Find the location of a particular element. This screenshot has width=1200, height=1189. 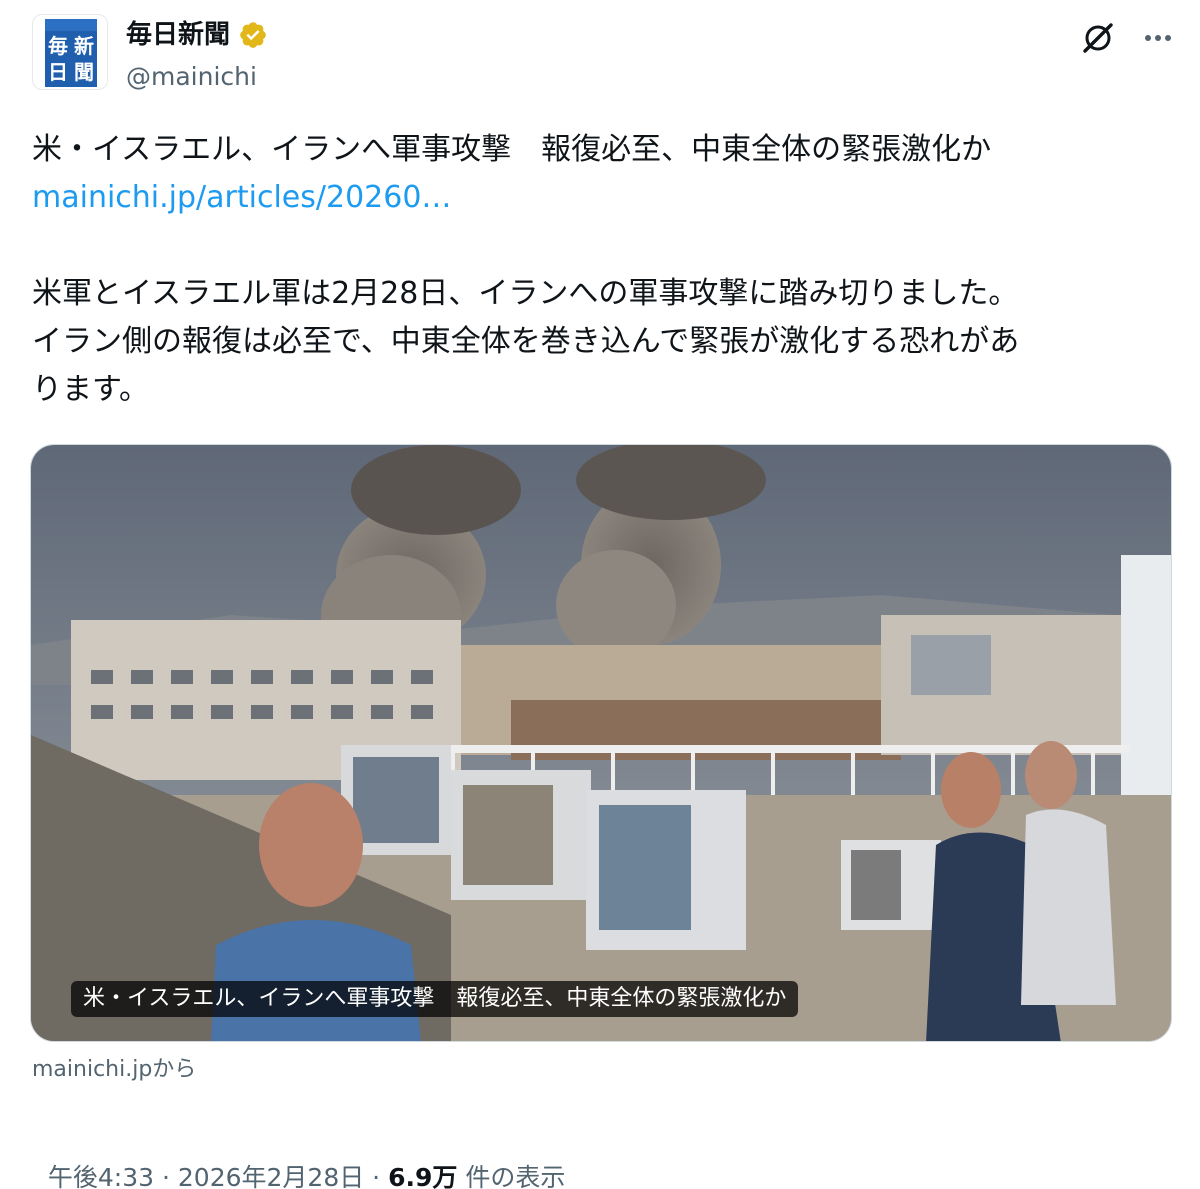

card-caption: 米・イスラエル、イランへ軍事攻撃 報復必至、中東全体の緊張激化か is located at coordinates (435, 999).